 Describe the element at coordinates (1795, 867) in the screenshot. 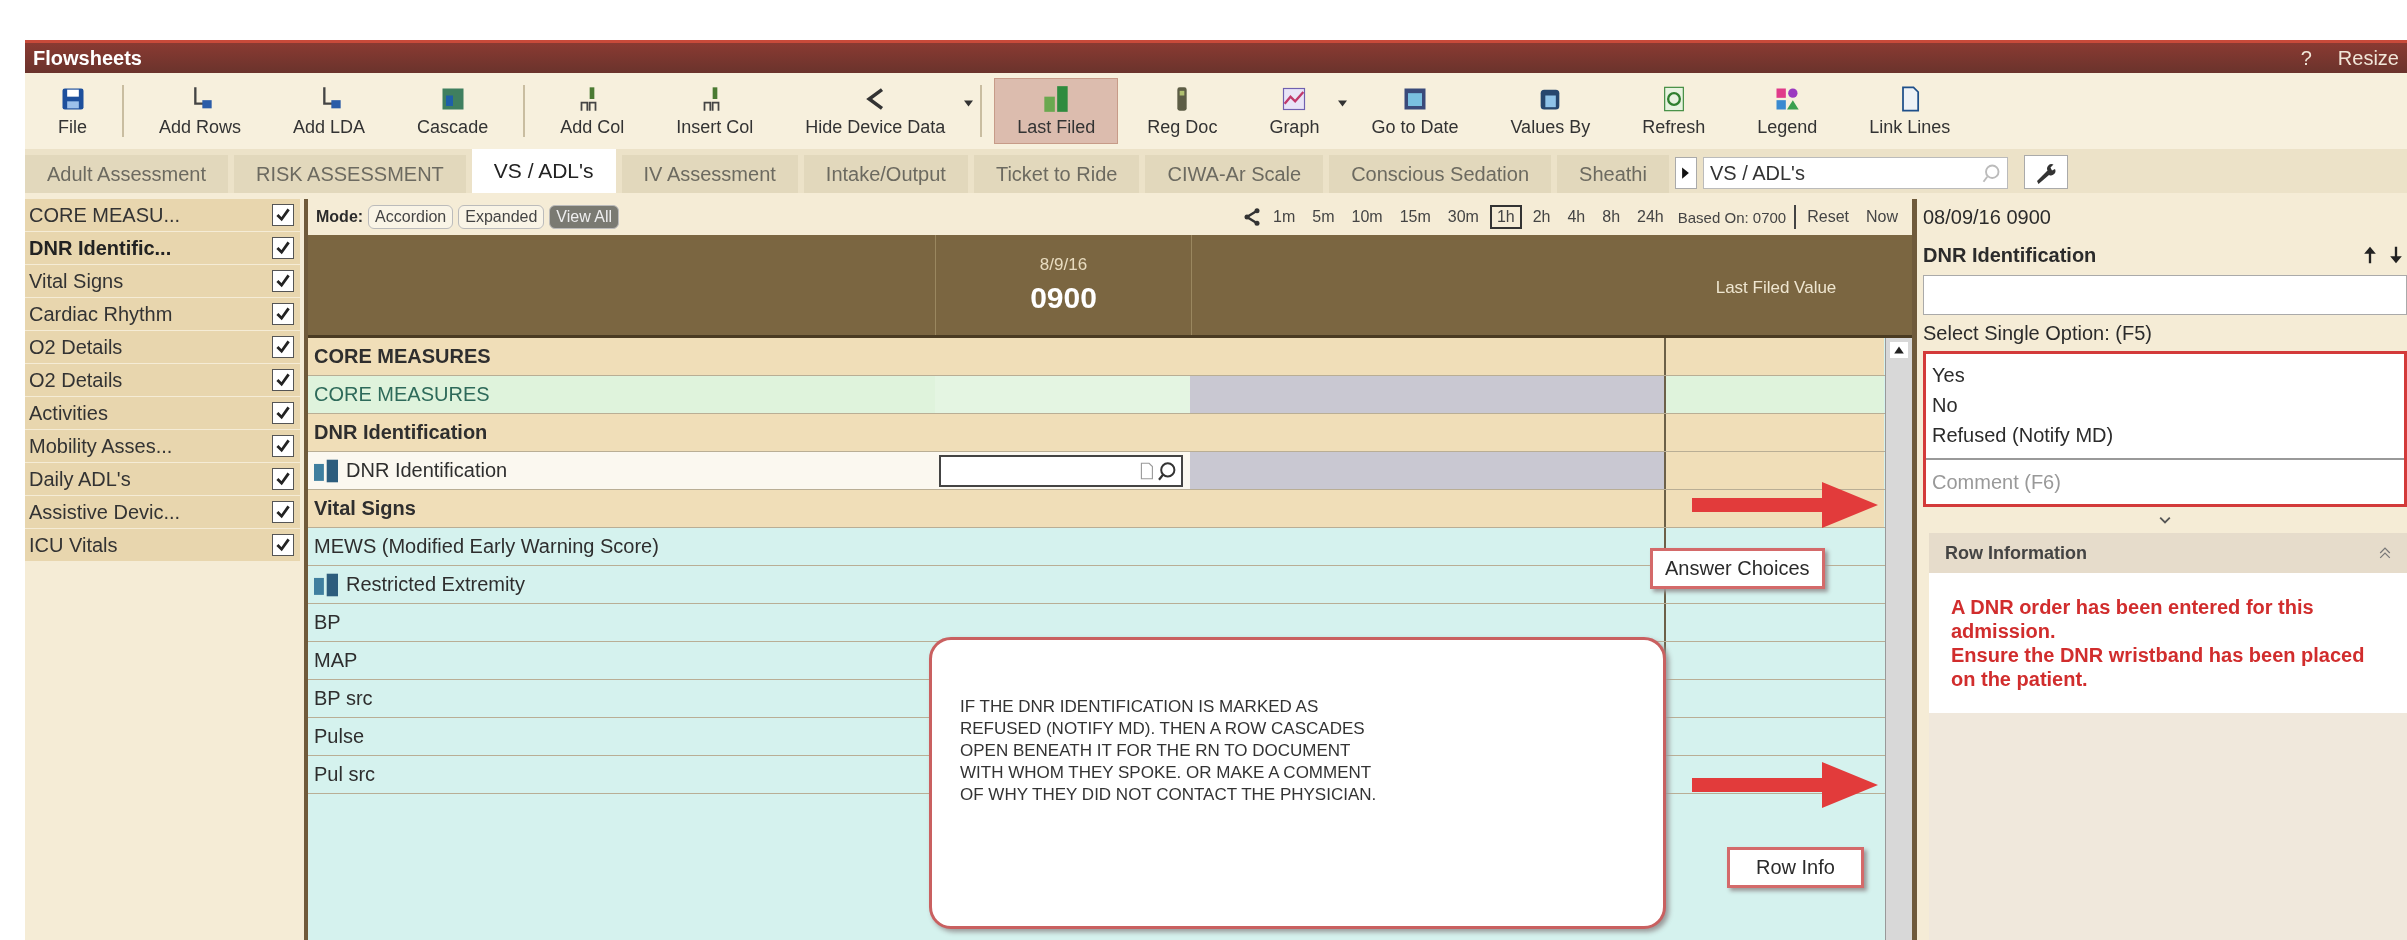

I see `label-tooltip: Row Info` at that location.